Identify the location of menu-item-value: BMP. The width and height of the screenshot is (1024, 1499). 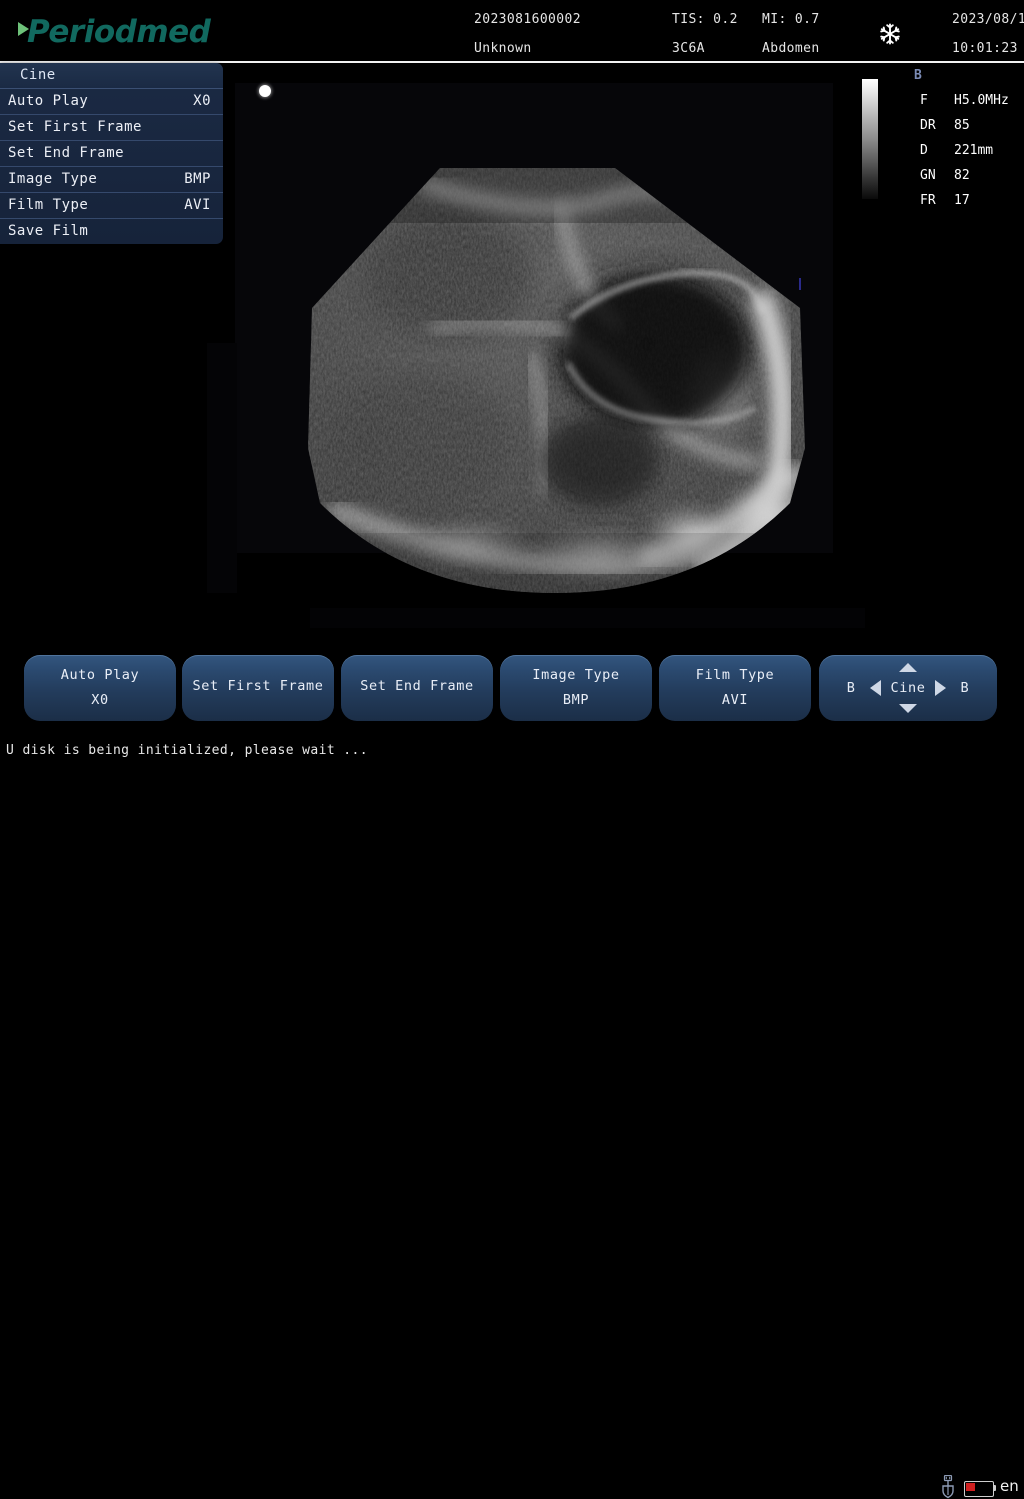
(197, 179).